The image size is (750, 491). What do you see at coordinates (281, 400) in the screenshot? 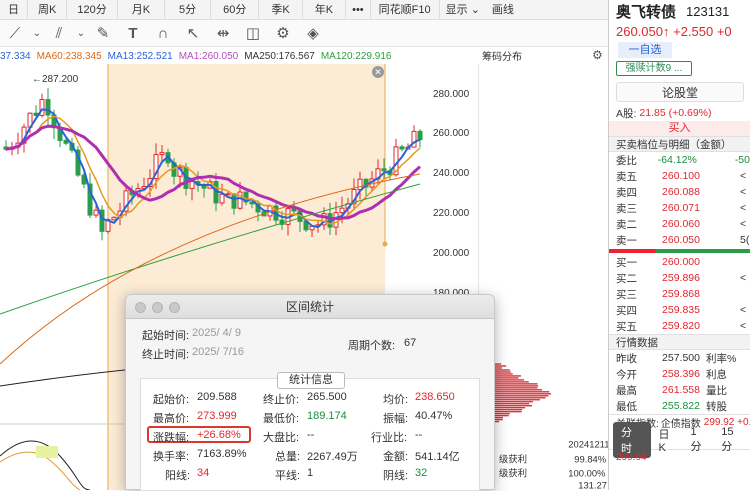
I see `end-price-label: 终止价:` at bounding box center [281, 400].